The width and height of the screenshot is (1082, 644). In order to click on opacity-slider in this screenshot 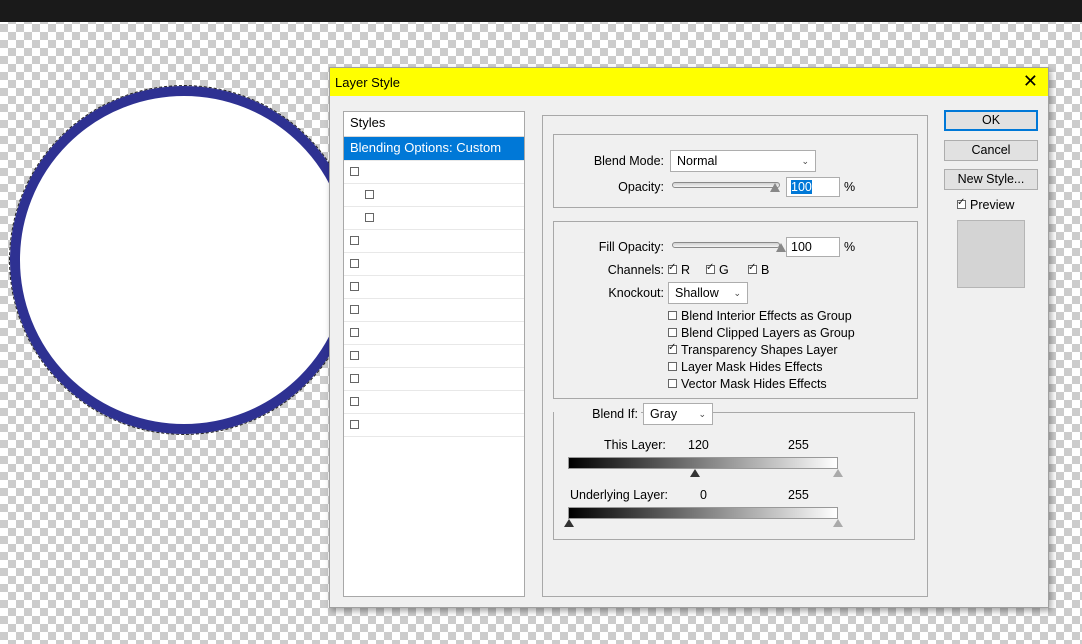, I will do `click(726, 185)`.